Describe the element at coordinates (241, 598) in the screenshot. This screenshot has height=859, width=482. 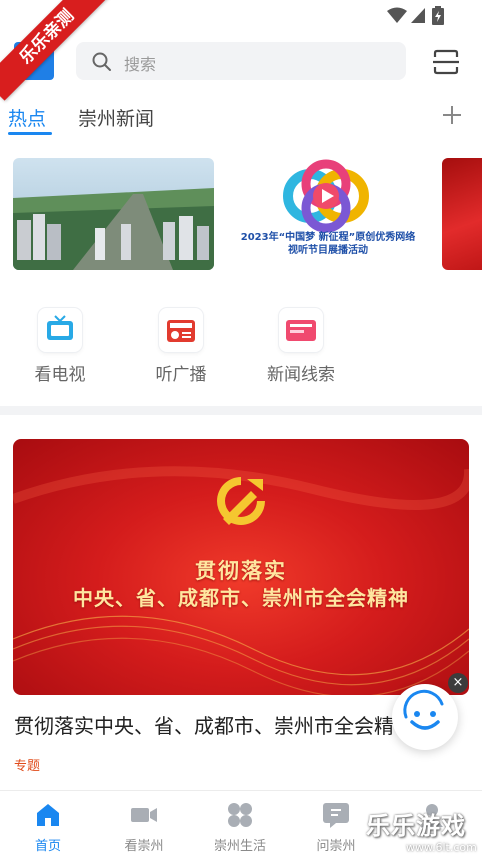
I see `banner-title-line2: 中央、省、成都市、崇州市全会精神` at that location.